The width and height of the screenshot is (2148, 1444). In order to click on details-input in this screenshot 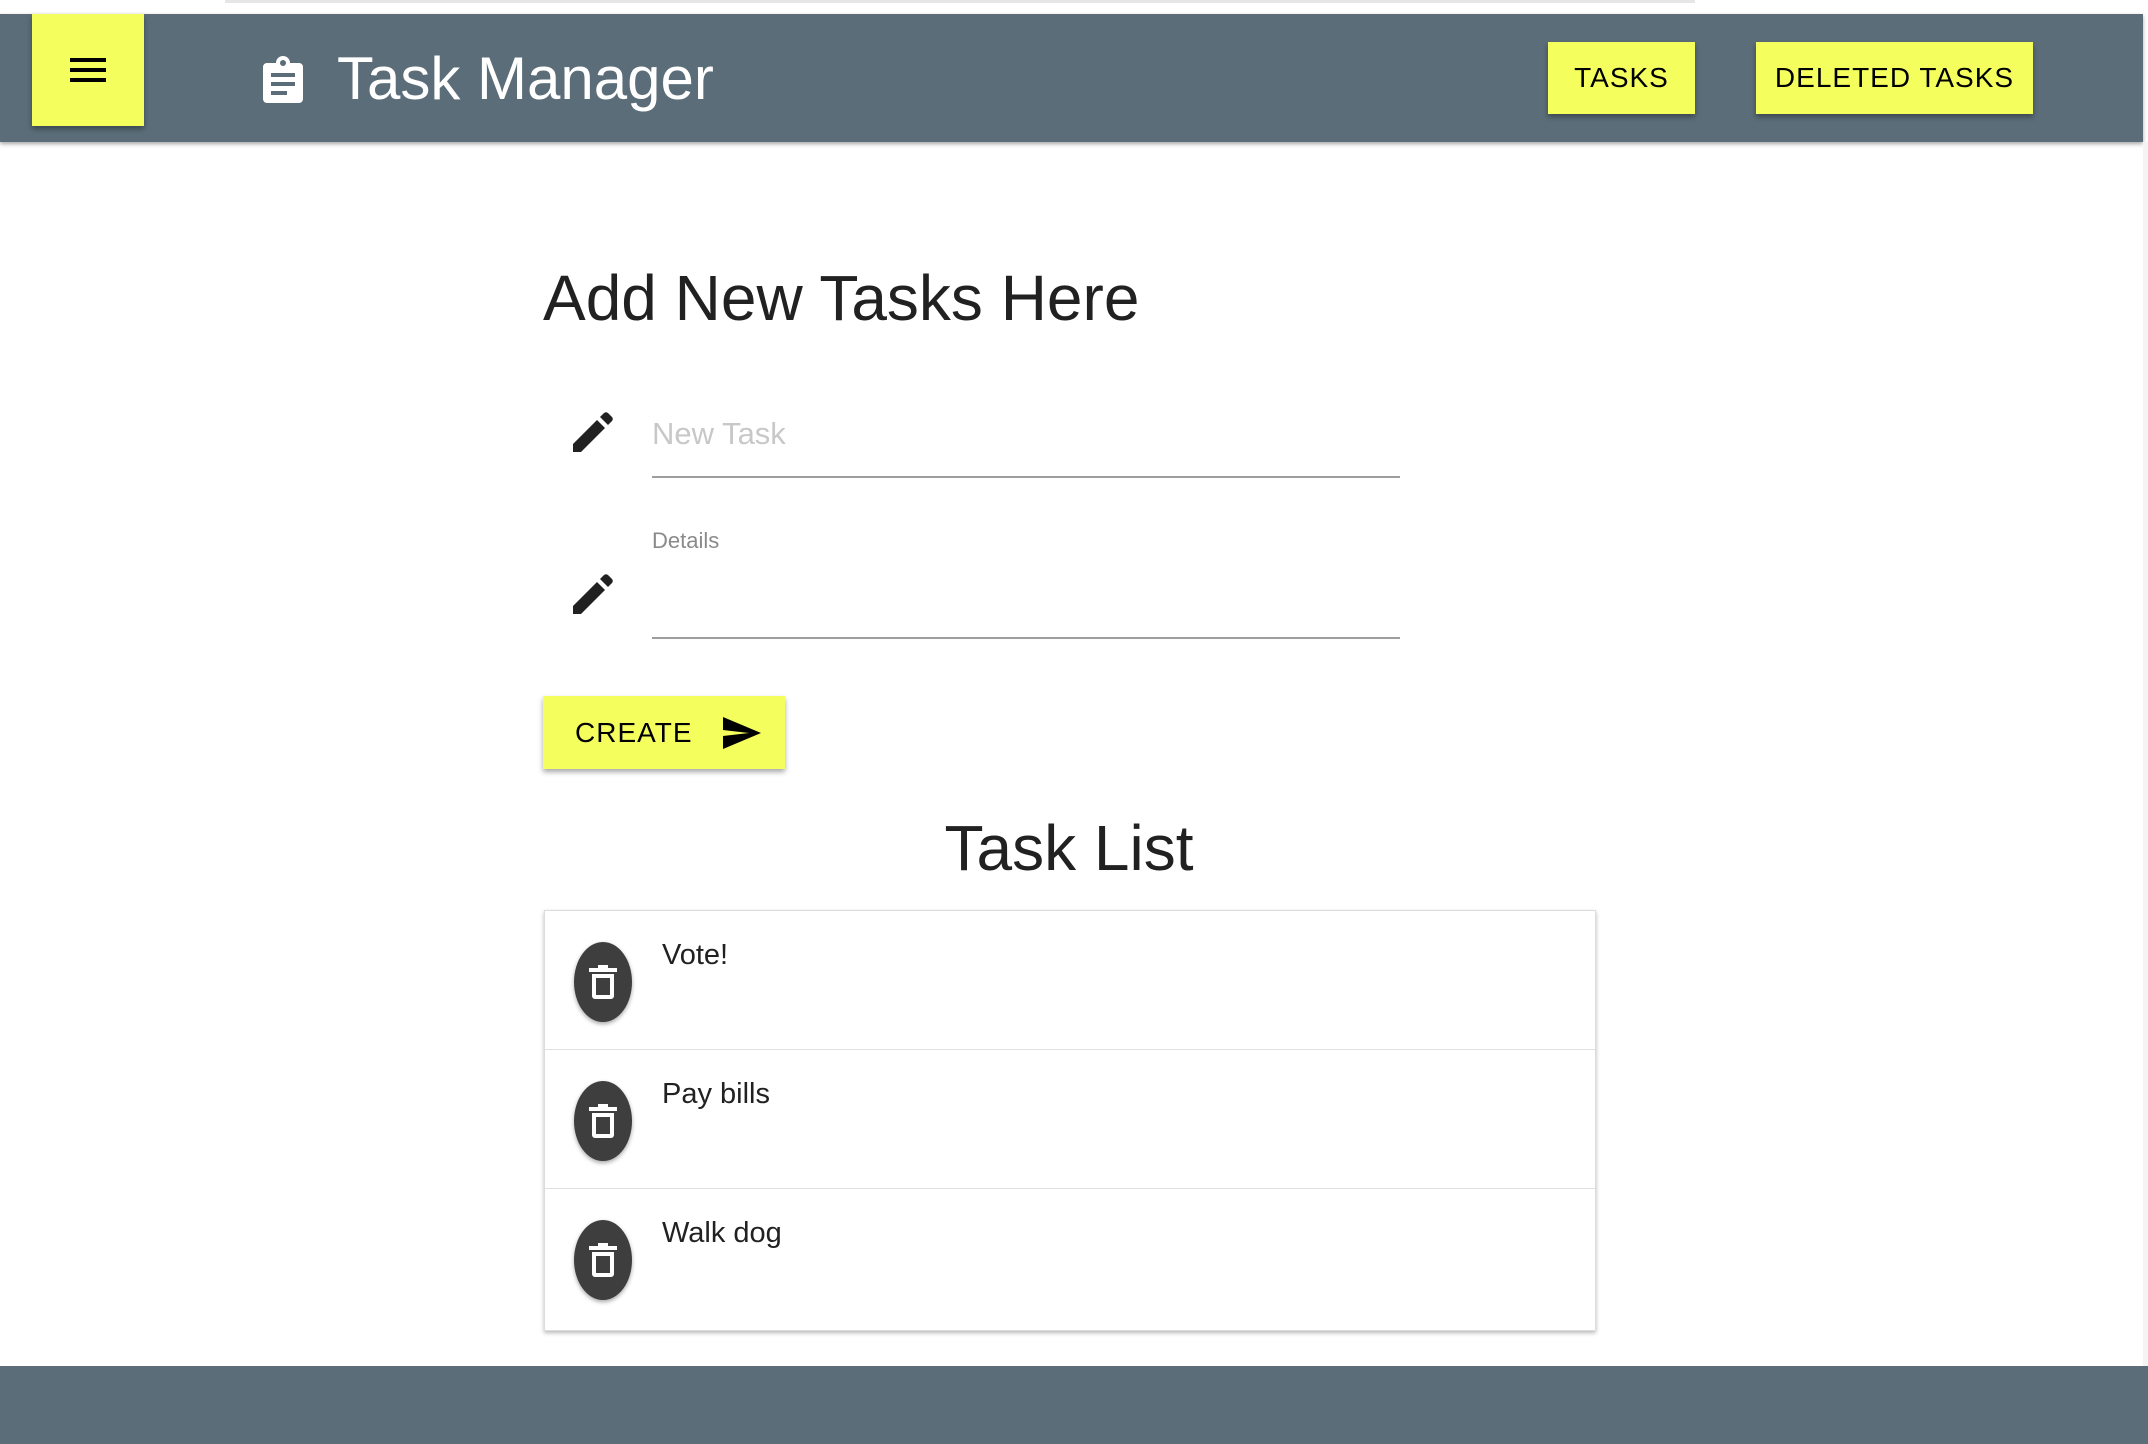, I will do `click(1026, 596)`.